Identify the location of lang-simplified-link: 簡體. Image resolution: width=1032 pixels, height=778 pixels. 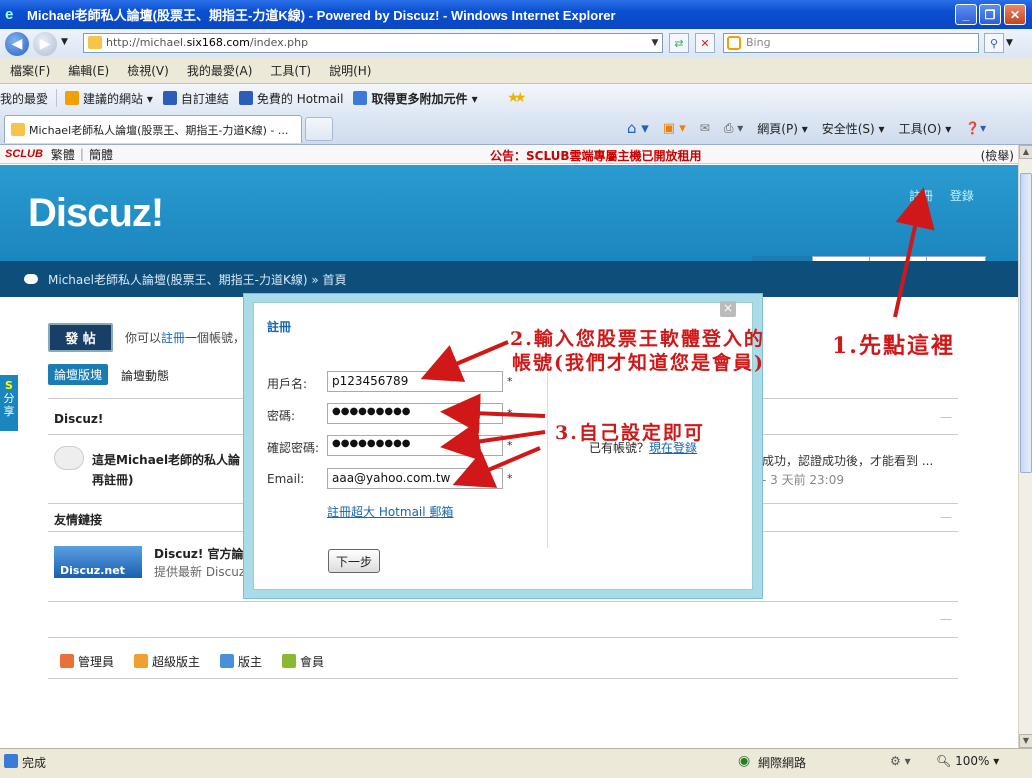
(101, 154).